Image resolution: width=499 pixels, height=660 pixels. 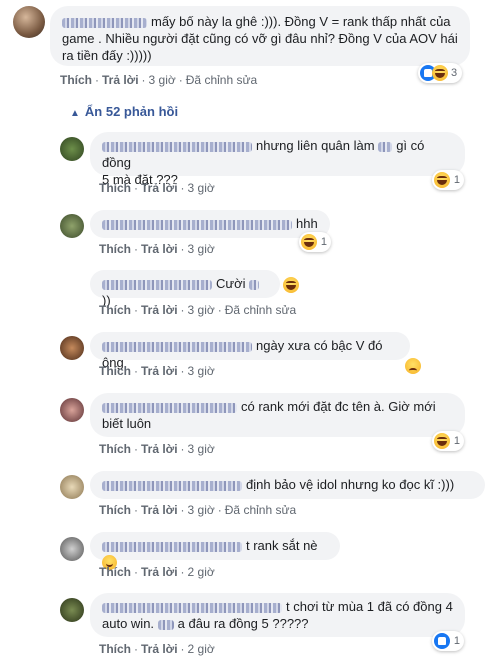 What do you see at coordinates (442, 641) in the screenshot?
I see `like-icon` at bounding box center [442, 641].